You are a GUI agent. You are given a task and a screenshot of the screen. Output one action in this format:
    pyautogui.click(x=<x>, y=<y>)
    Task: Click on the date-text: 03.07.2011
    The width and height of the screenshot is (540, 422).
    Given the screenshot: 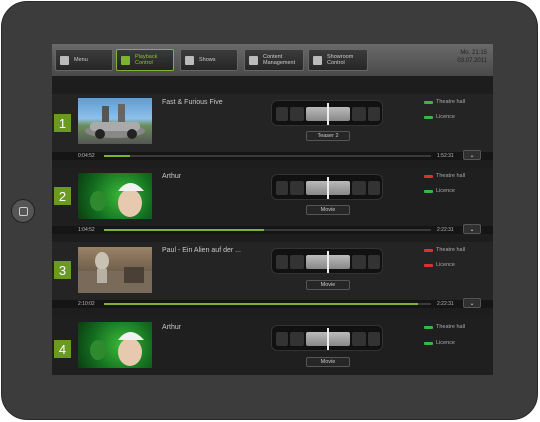 What is the action you would take?
    pyautogui.click(x=472, y=60)
    